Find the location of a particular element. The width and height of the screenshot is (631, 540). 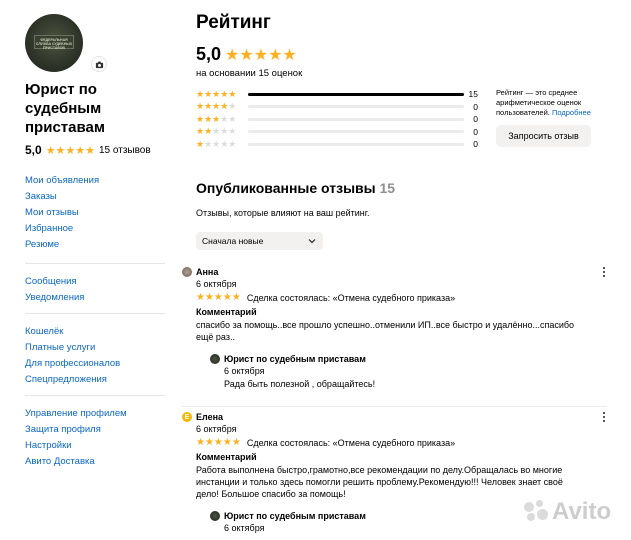

rating-details-link: Подробнее is located at coordinates (571, 112).